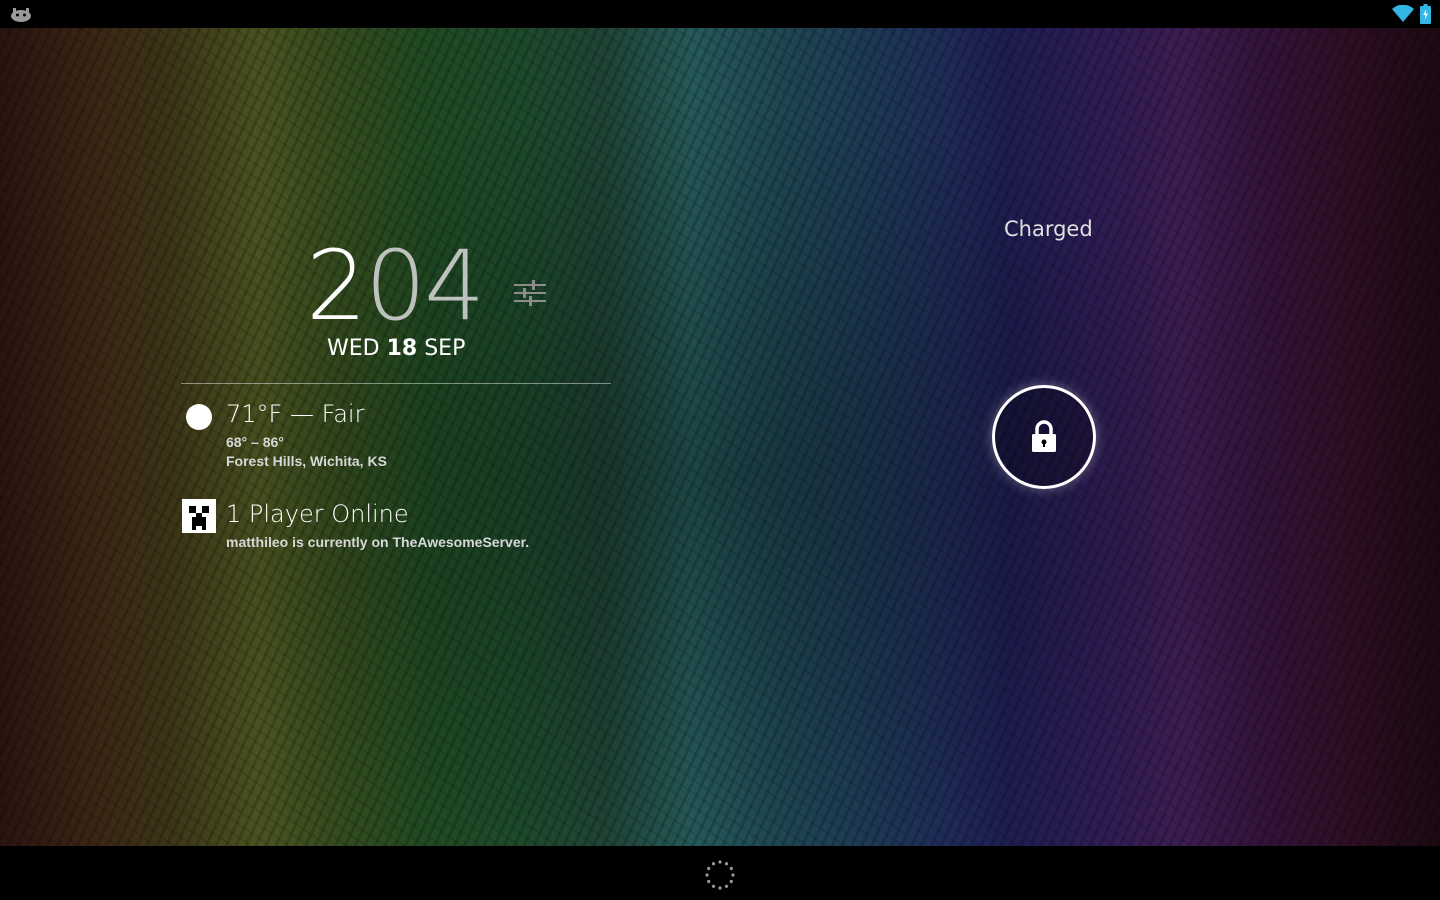 Image resolution: width=1440 pixels, height=900 pixels. I want to click on clock-hours: 2, so click(336, 286).